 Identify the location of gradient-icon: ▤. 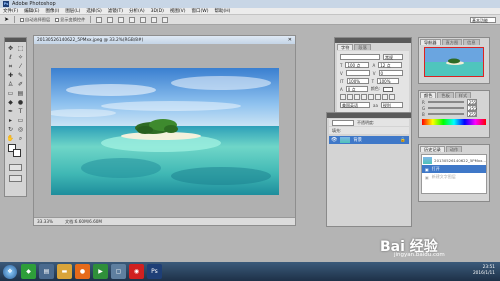
(20, 94).